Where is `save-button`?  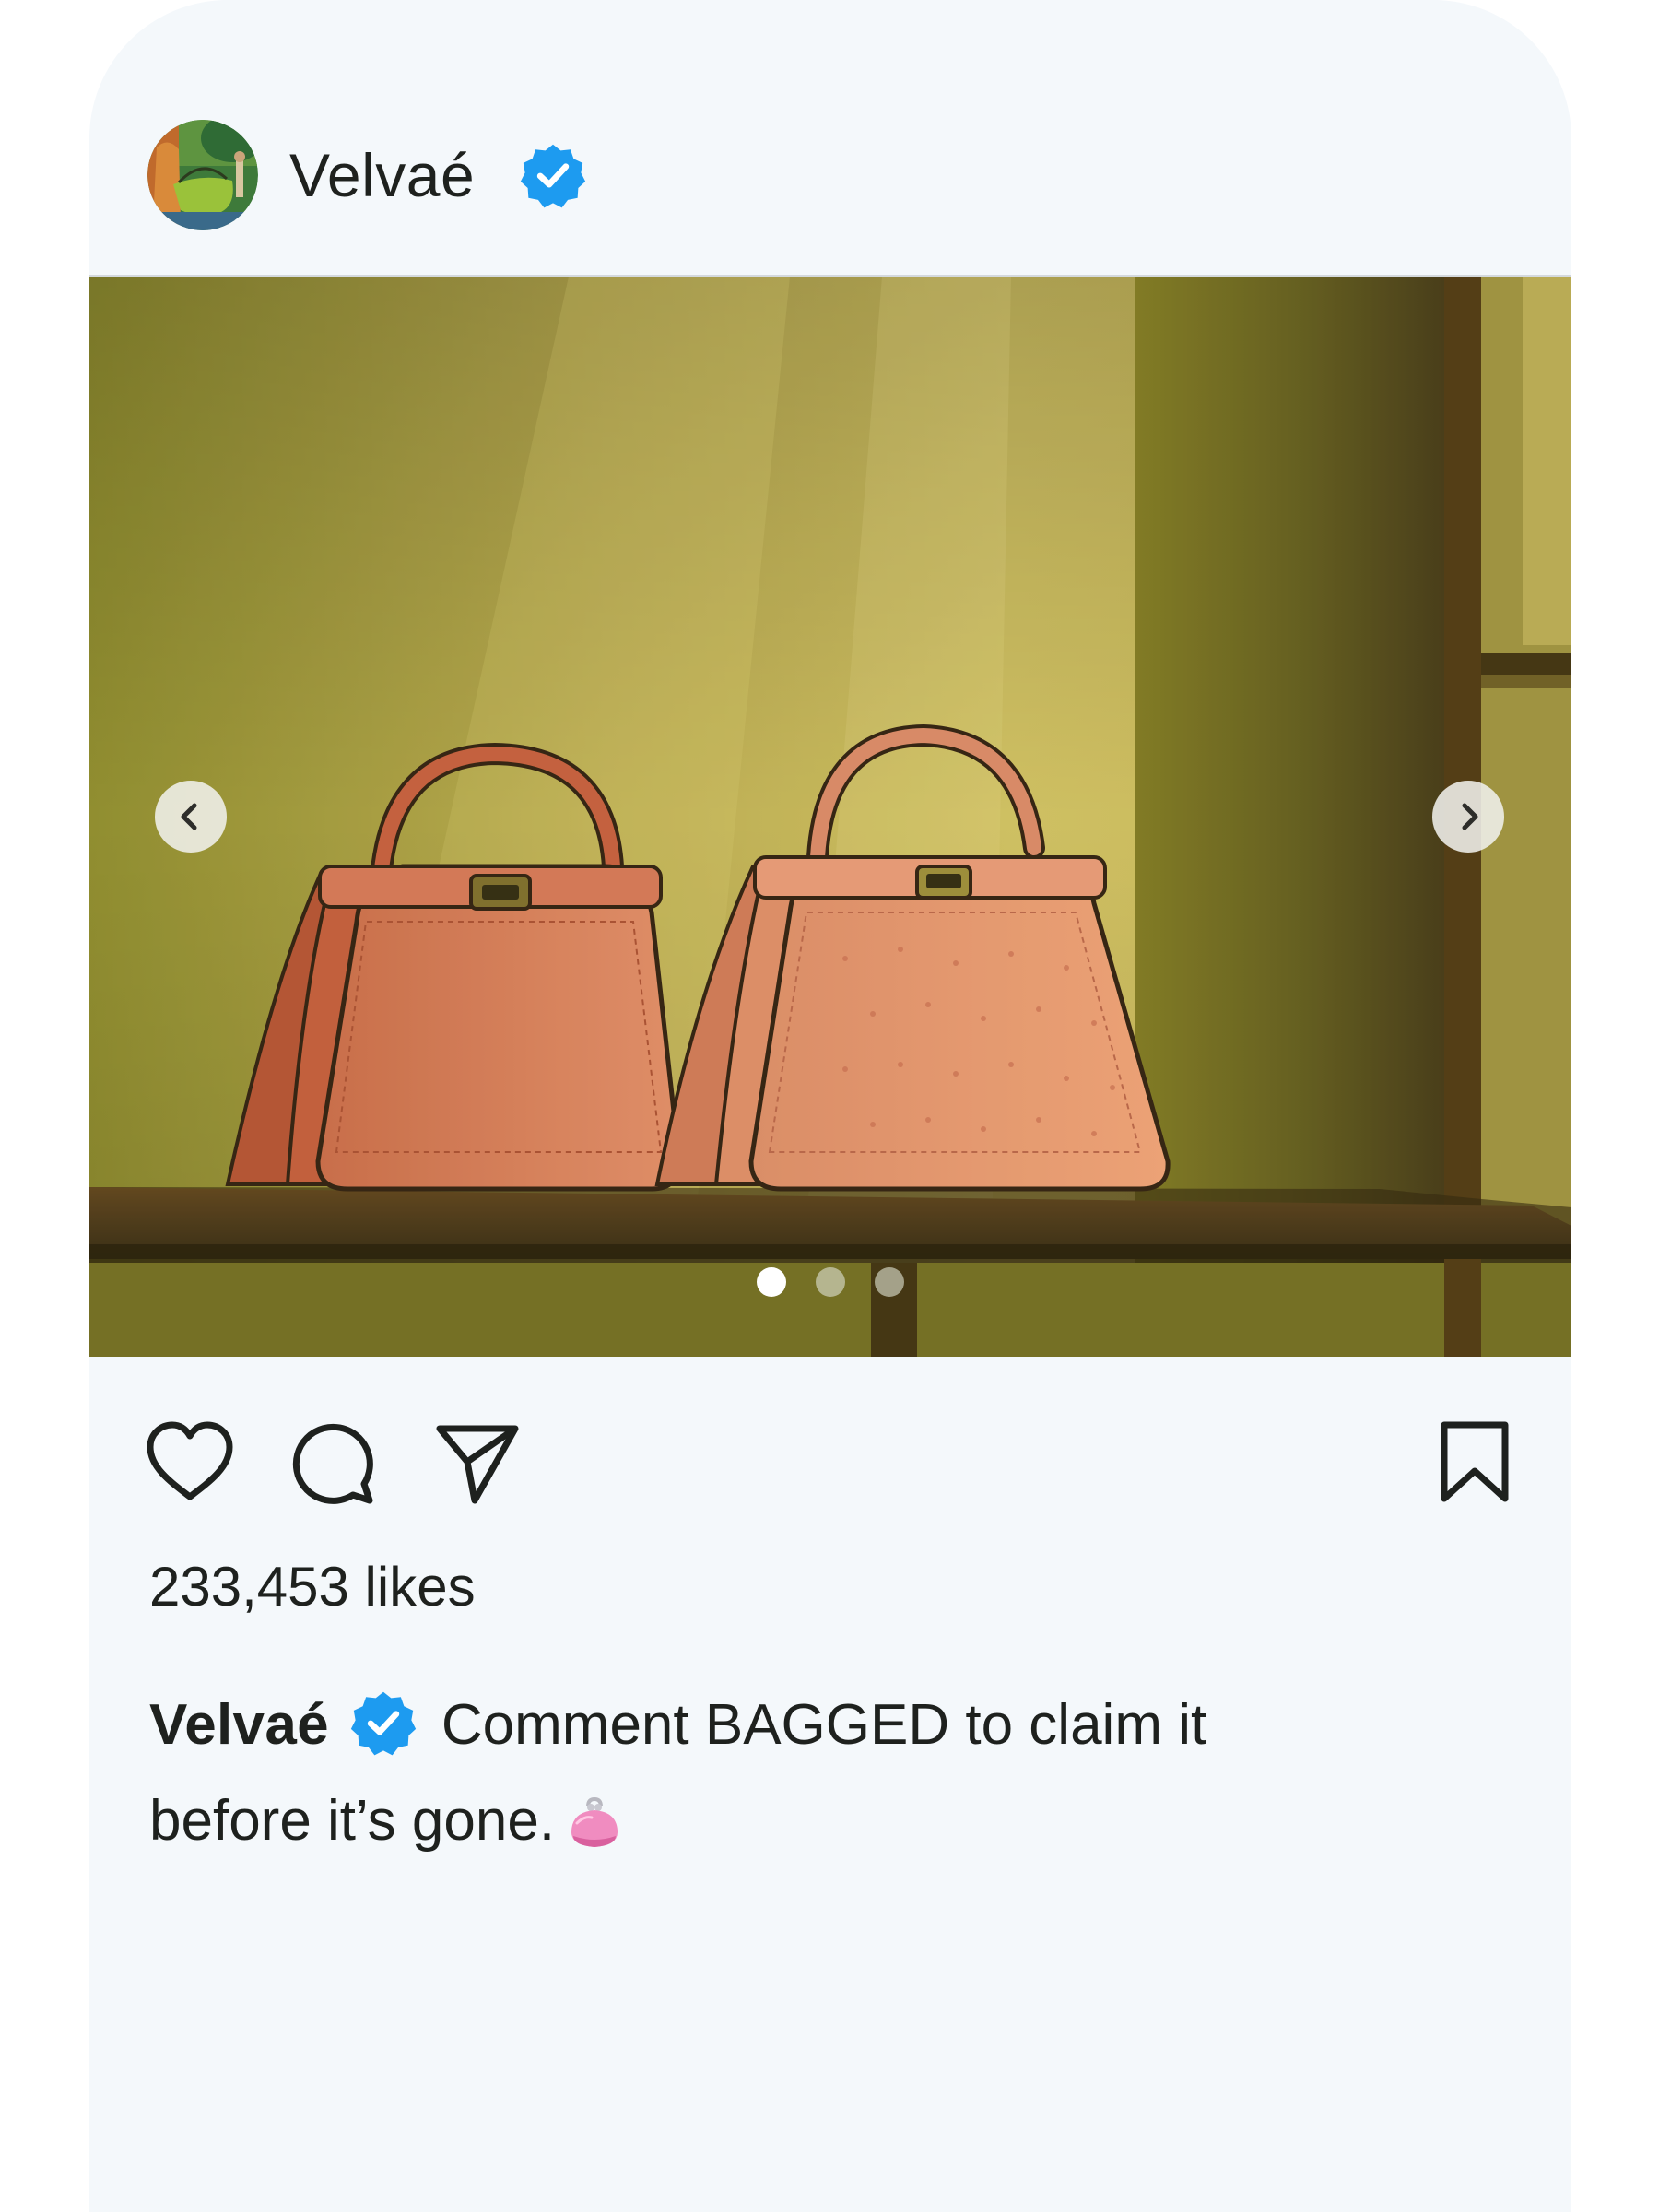 save-button is located at coordinates (1474, 1461).